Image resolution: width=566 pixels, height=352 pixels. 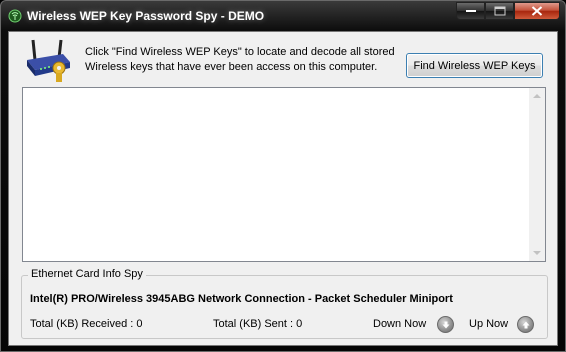 I want to click on scroll-down-icon, so click(x=537, y=253).